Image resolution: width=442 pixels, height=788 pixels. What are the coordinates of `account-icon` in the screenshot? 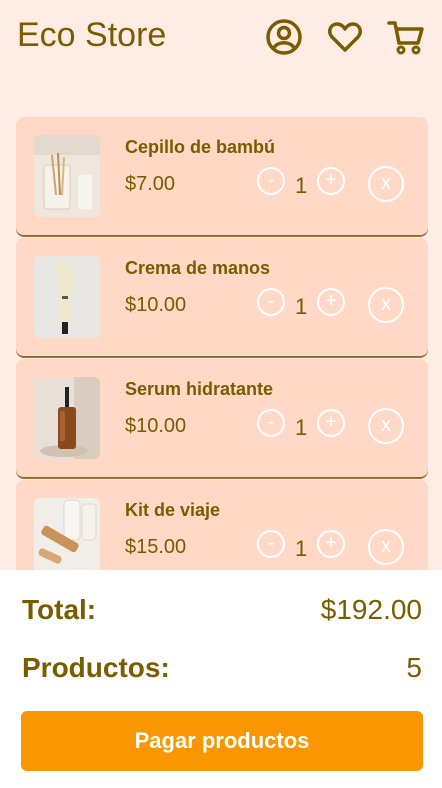 It's located at (284, 37).